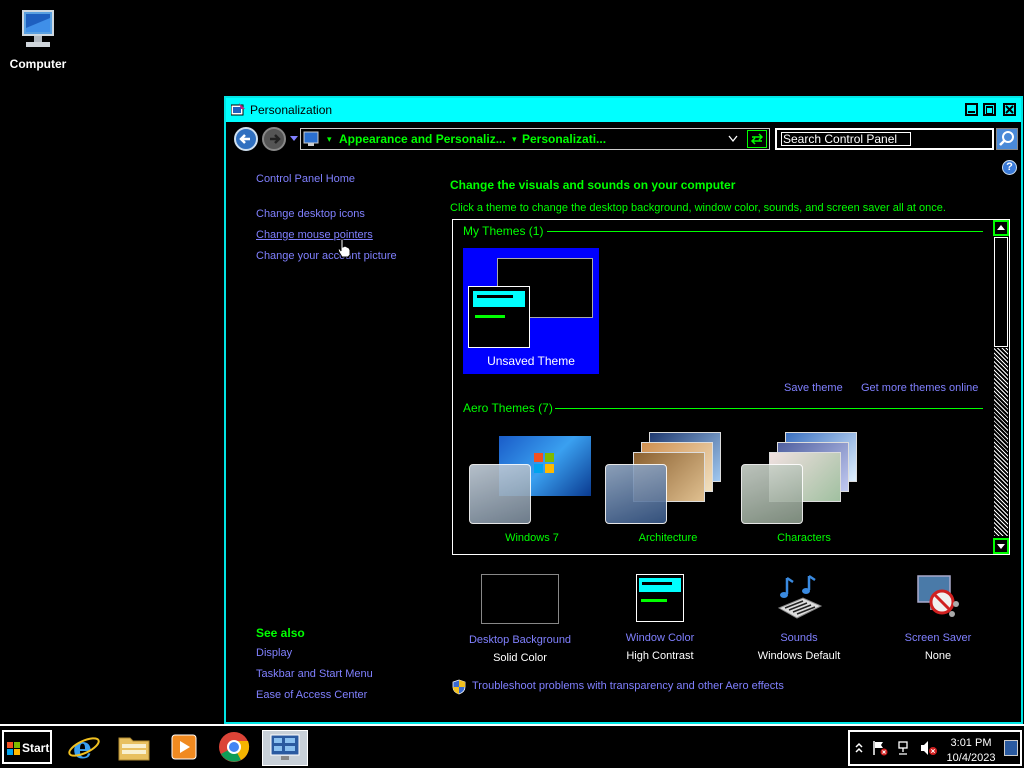 This screenshot has height=768, width=1024. I want to click on setting-value: None, so click(938, 656).